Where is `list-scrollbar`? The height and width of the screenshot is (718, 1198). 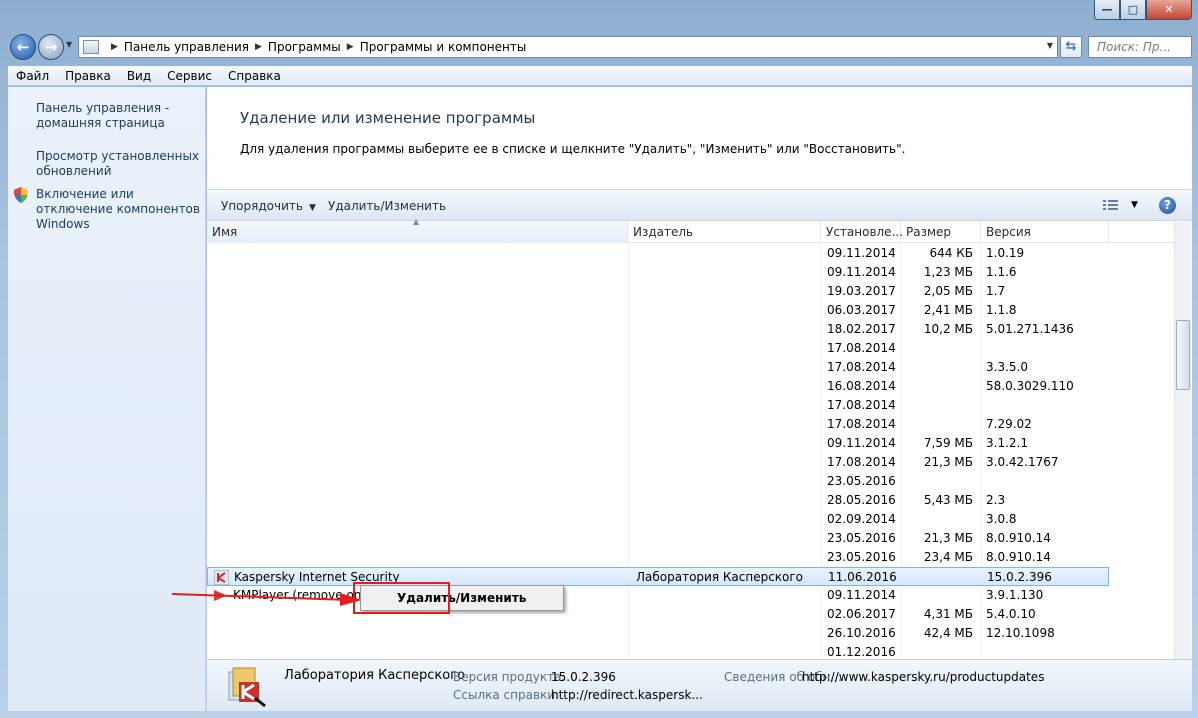
list-scrollbar is located at coordinates (1182, 441).